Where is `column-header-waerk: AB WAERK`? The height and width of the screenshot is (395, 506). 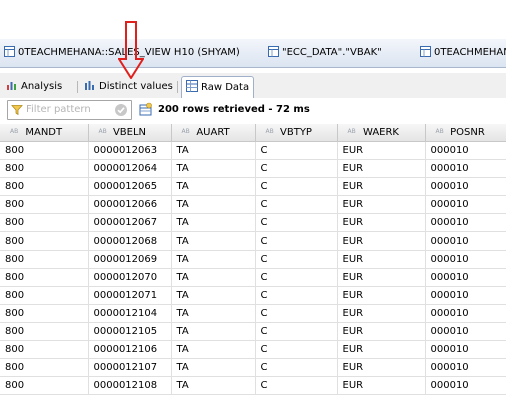
column-header-waerk: AB WAERK is located at coordinates (381, 133).